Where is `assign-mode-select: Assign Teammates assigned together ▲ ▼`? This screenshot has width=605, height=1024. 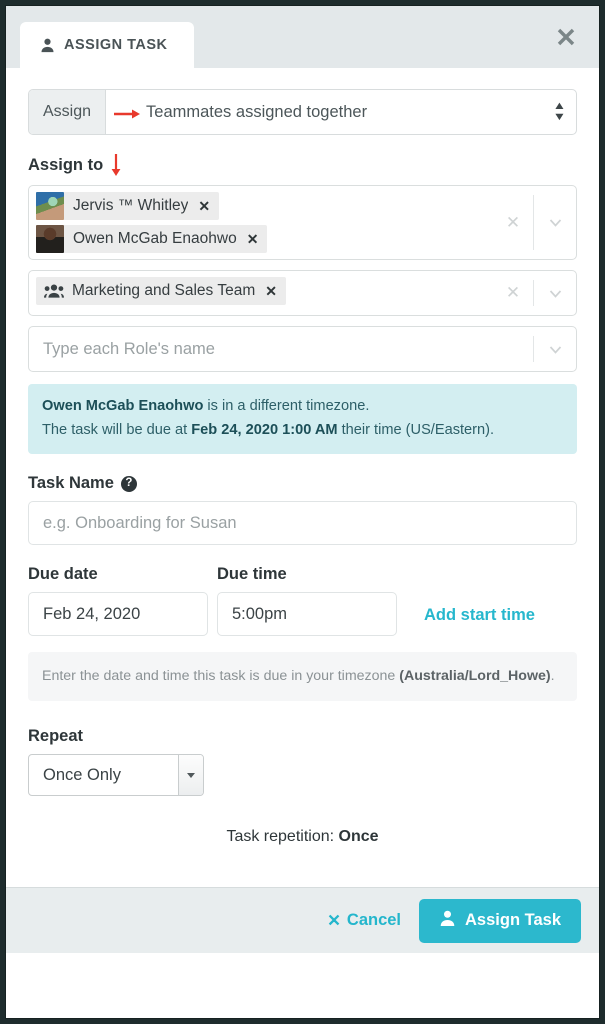
assign-mode-select: Assign Teammates assigned together ▲ ▼ is located at coordinates (302, 112).